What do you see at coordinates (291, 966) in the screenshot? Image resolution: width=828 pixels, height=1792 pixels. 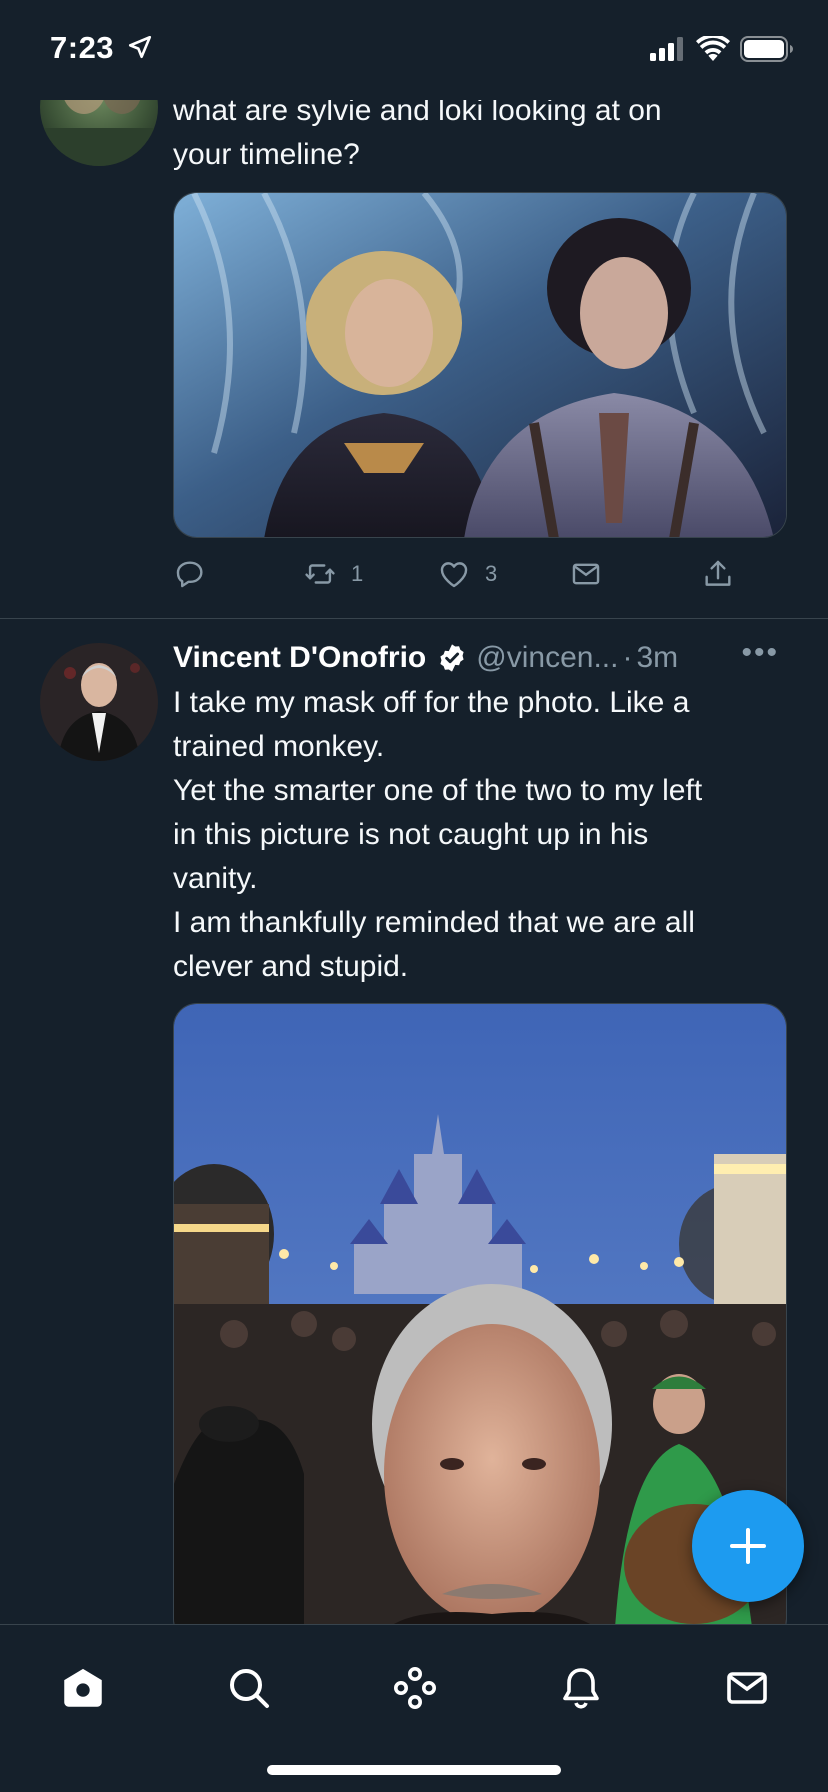 I see `tweet-text-line: clever and stupid.` at bounding box center [291, 966].